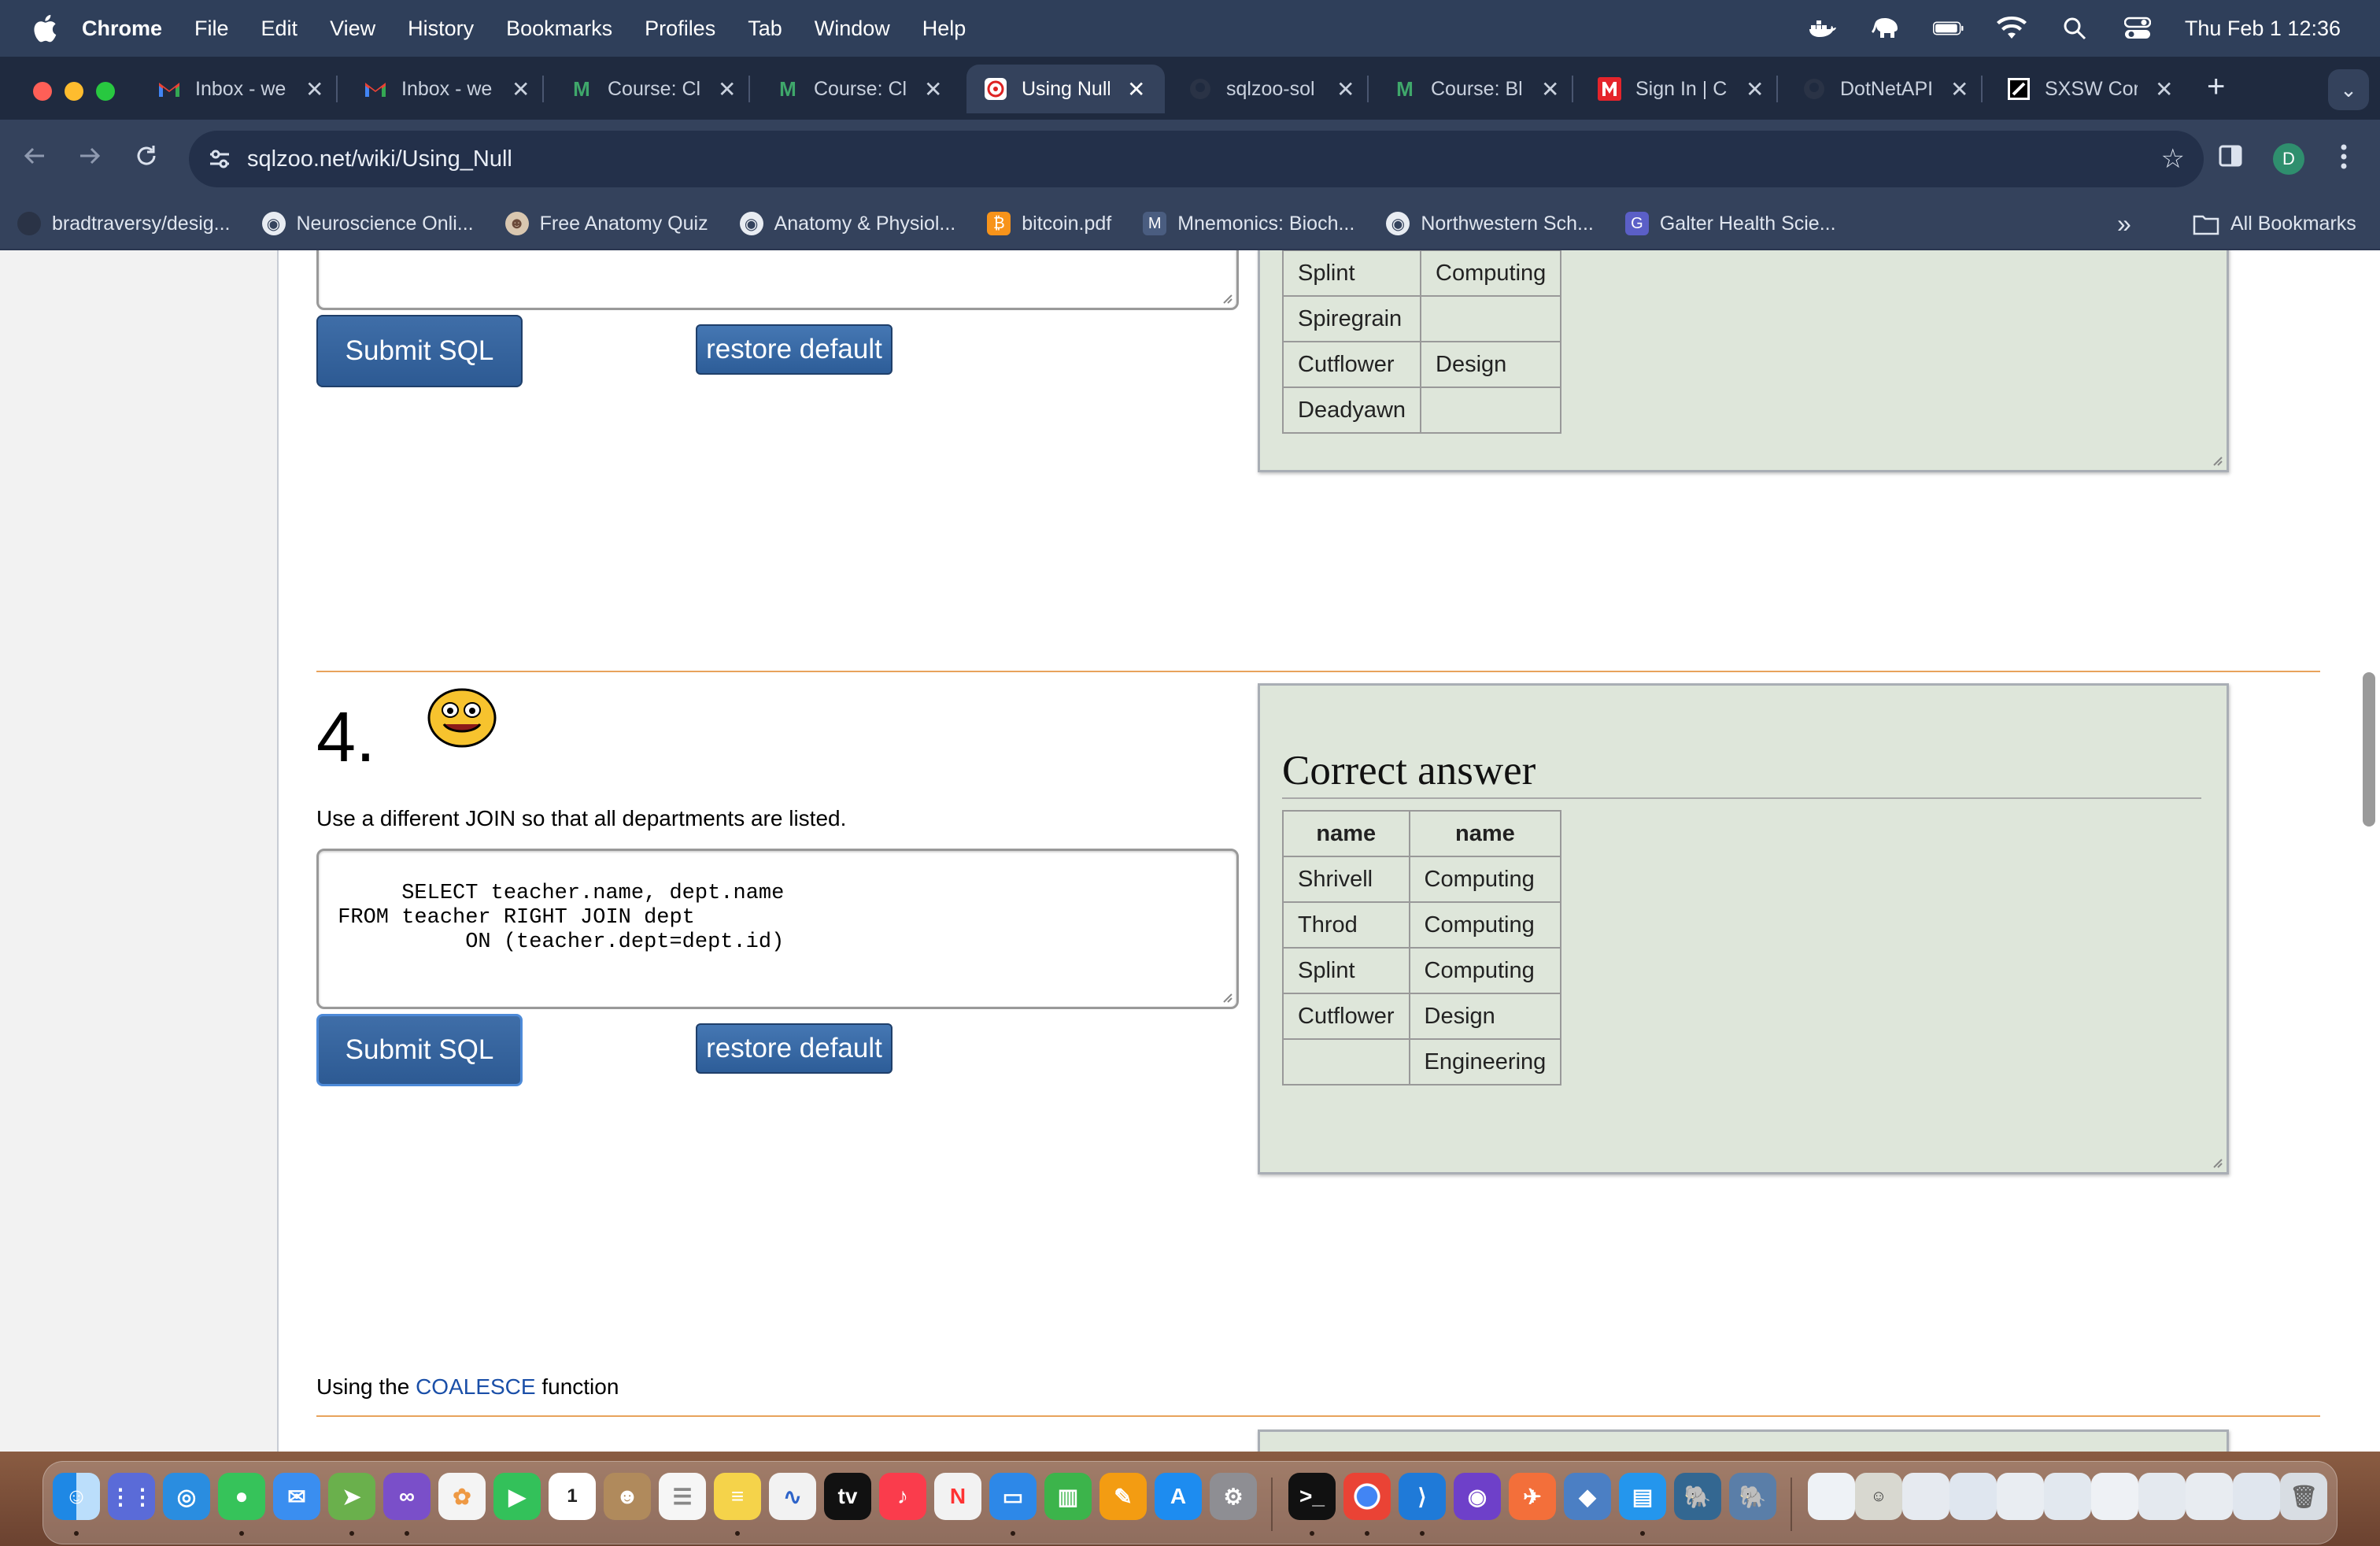 This screenshot has height=1546, width=2380. I want to click on trash-icon: 🗑, so click(2303, 1496).